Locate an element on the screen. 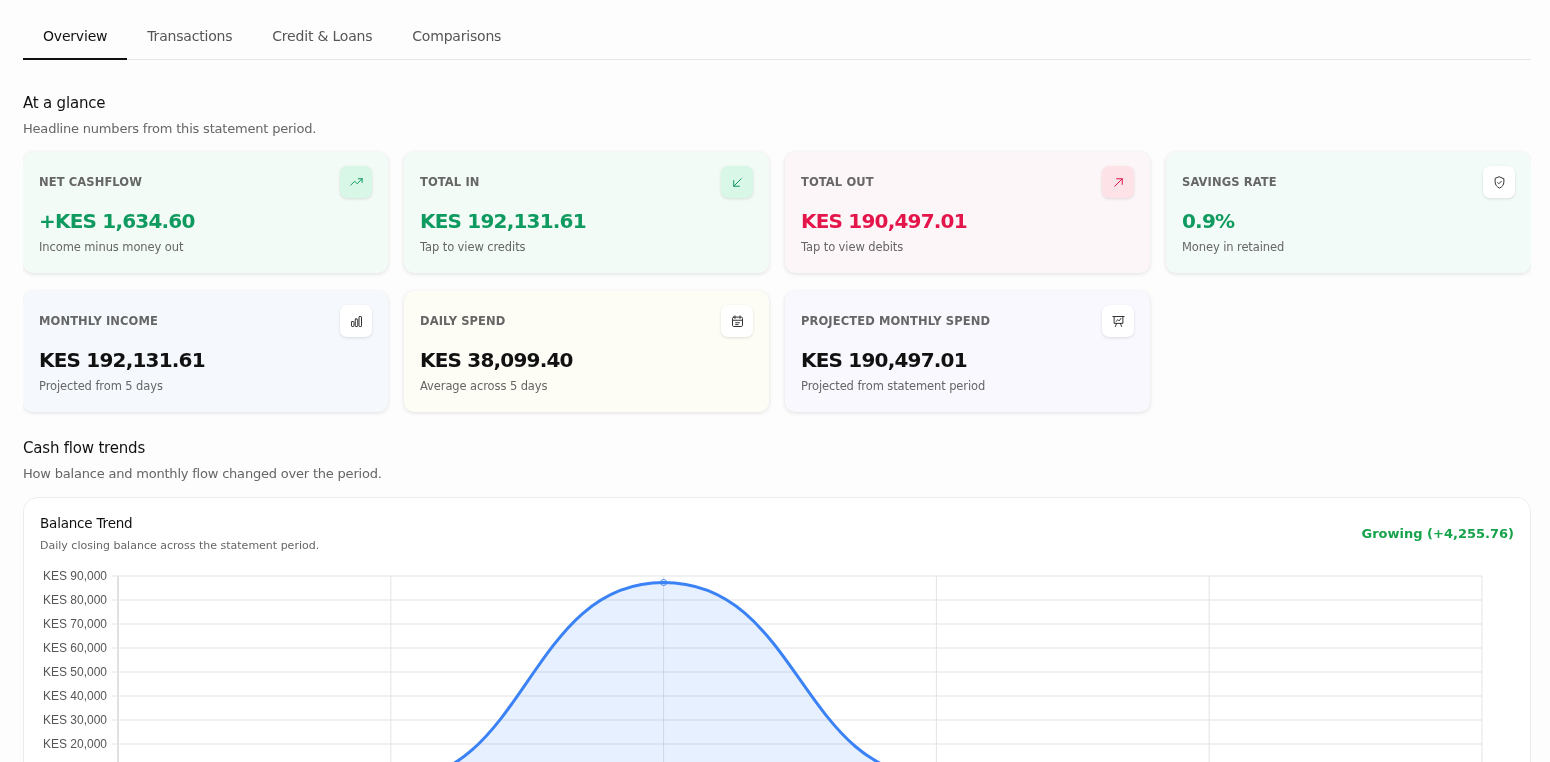 This screenshot has height=762, width=1550. section-subtitle: Headline numbers from this statement period. is located at coordinates (170, 128).